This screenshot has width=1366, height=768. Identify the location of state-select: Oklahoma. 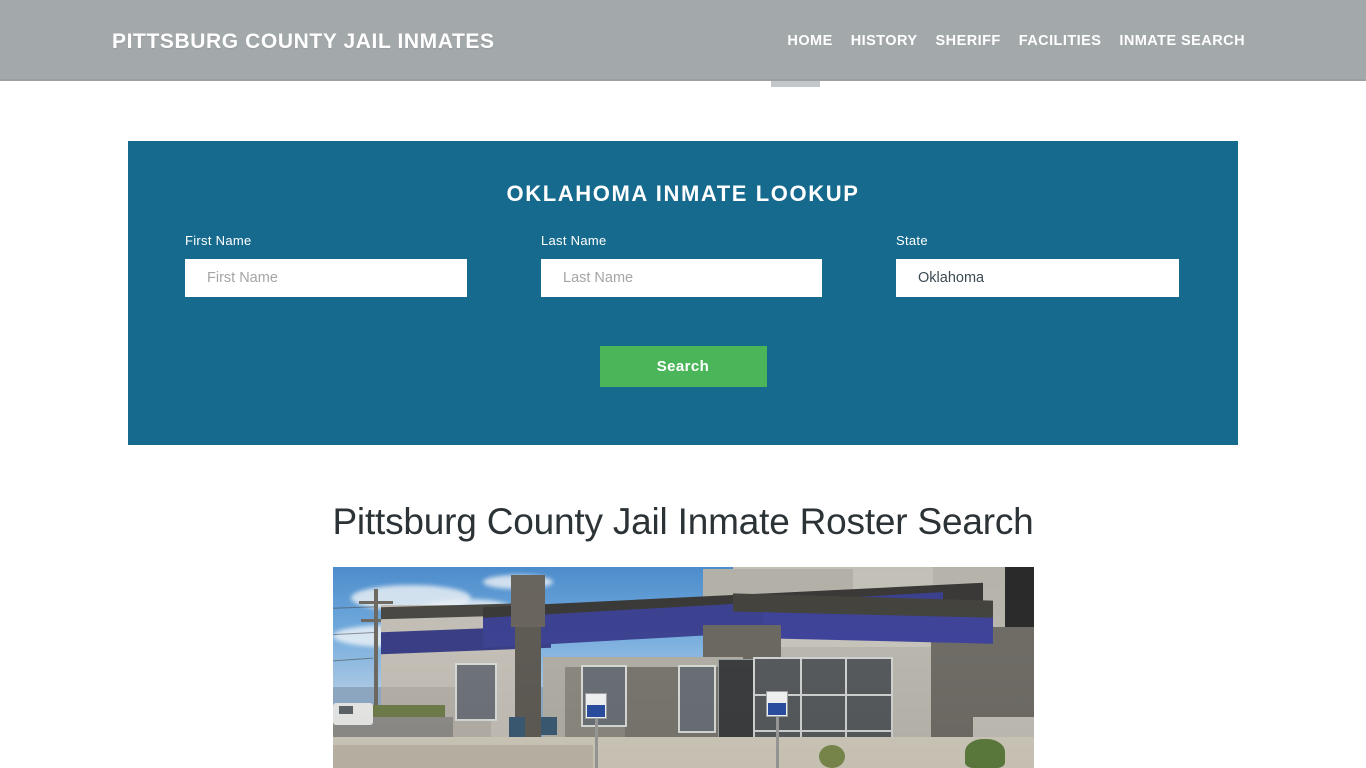
(1037, 278).